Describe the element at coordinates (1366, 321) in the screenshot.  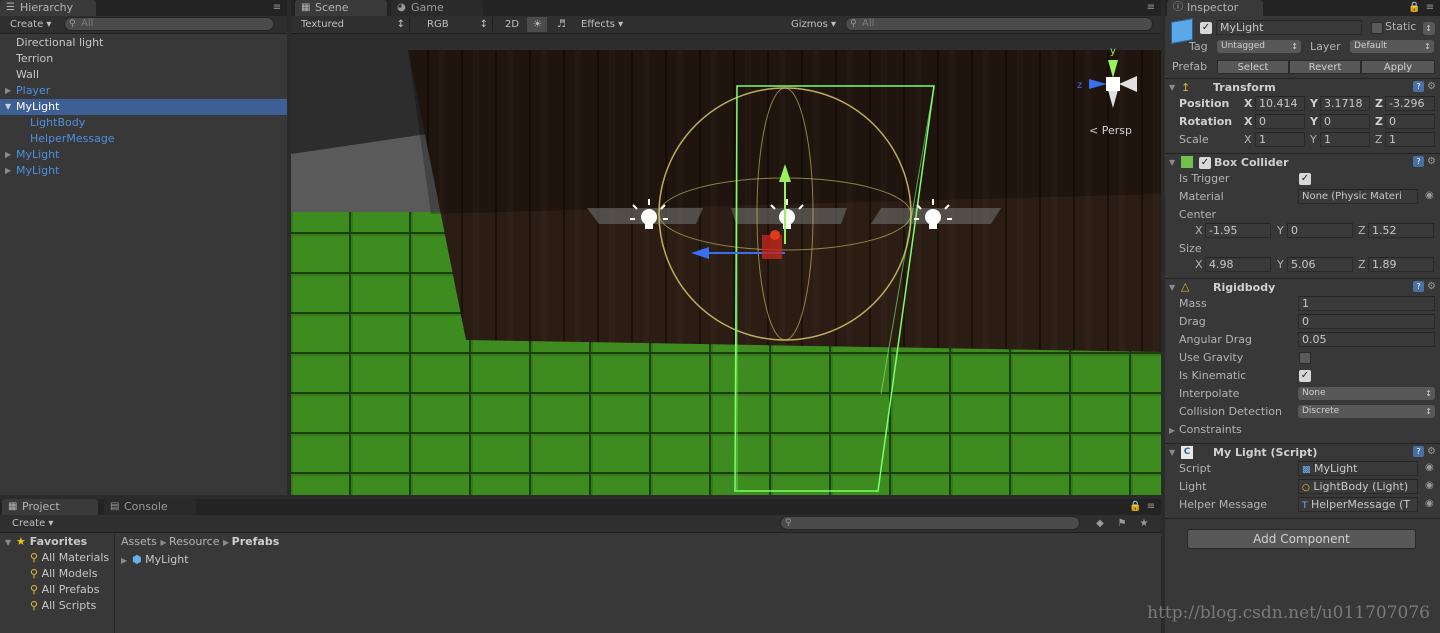
I see `drag-field: 0` at that location.